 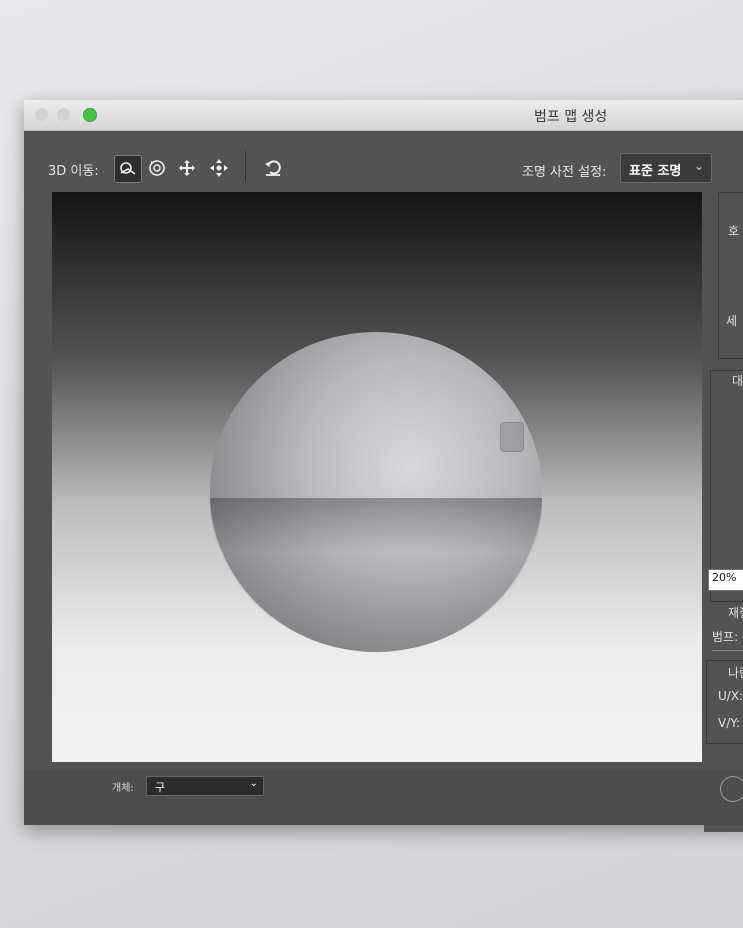 What do you see at coordinates (63, 114) in the screenshot?
I see `minimize-button` at bounding box center [63, 114].